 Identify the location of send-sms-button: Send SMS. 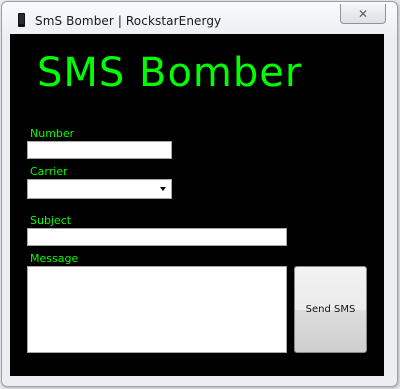
(330, 309).